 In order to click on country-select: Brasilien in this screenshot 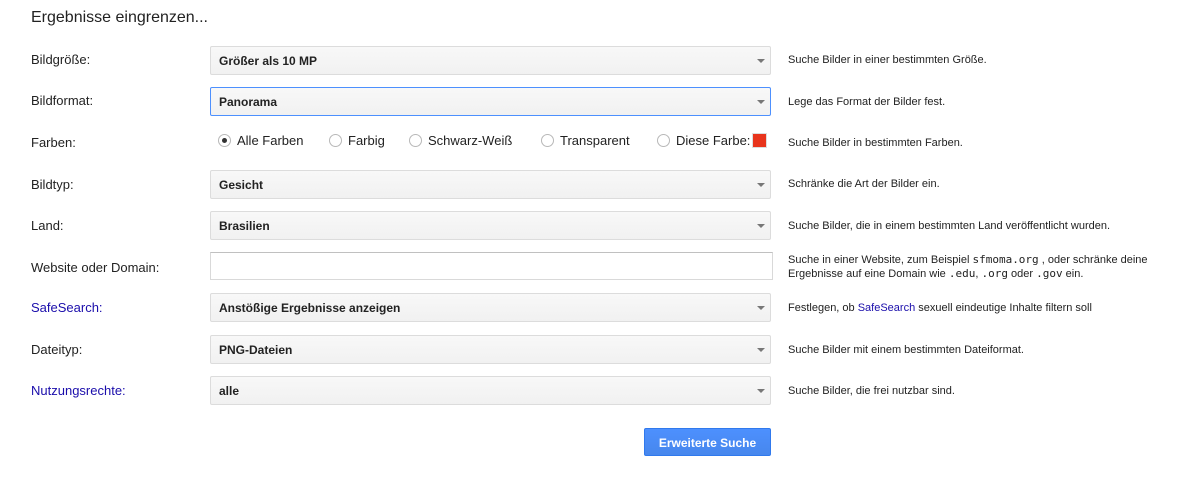, I will do `click(490, 225)`.